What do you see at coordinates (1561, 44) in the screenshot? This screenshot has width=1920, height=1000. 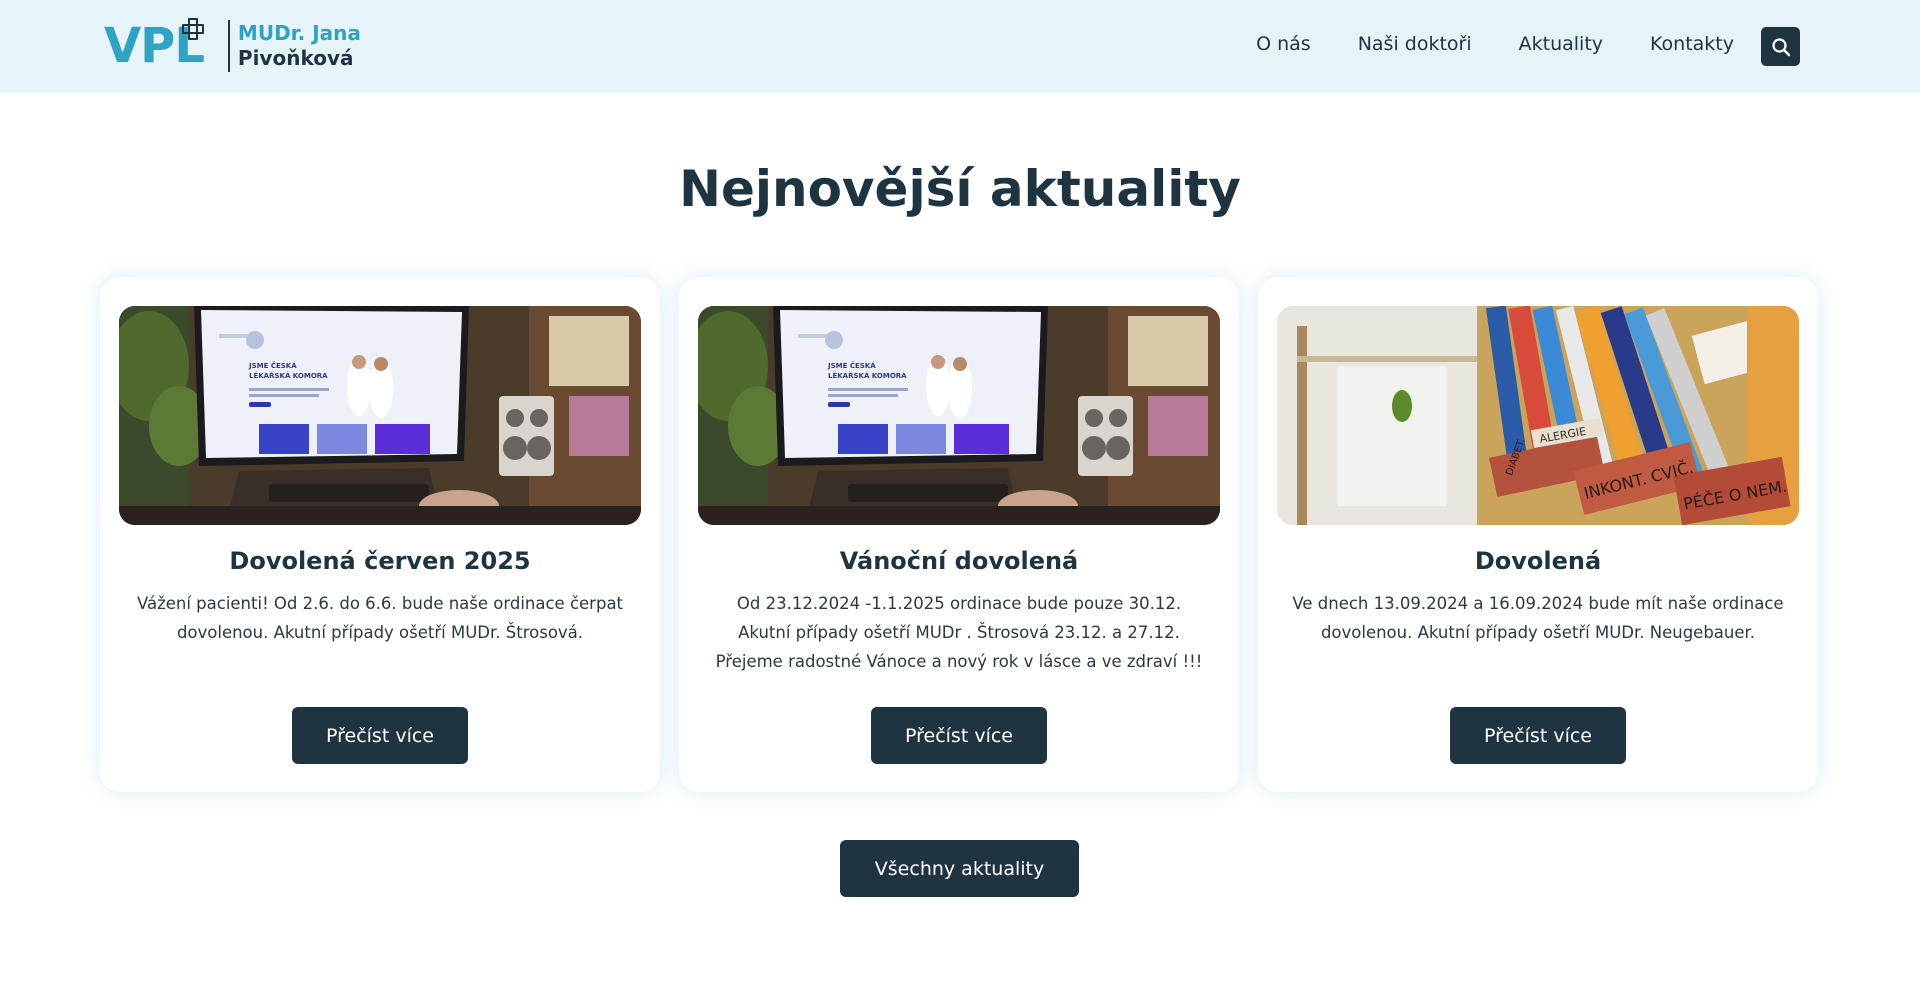 I see `nav-aktuality: Aktuality` at bounding box center [1561, 44].